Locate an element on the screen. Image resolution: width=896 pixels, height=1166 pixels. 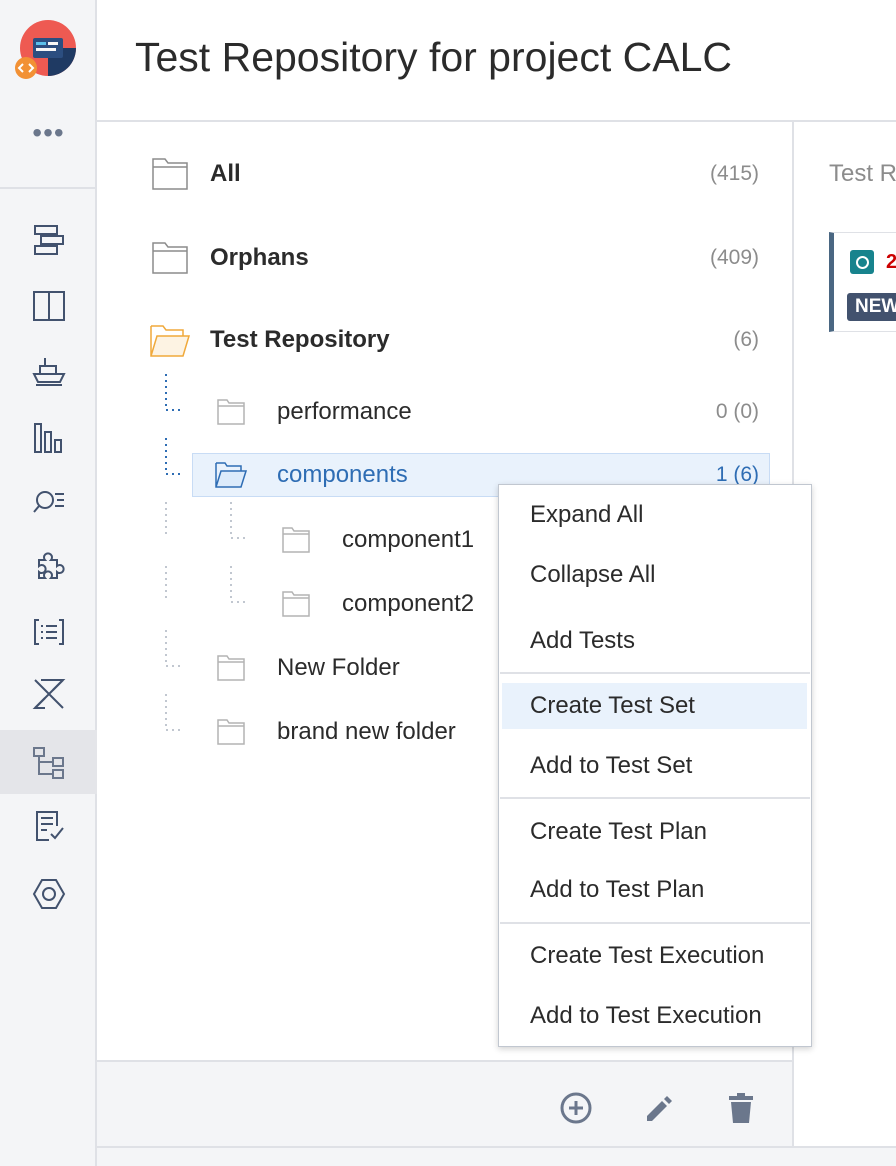
tree-item-label: performance is located at coordinates (344, 411).